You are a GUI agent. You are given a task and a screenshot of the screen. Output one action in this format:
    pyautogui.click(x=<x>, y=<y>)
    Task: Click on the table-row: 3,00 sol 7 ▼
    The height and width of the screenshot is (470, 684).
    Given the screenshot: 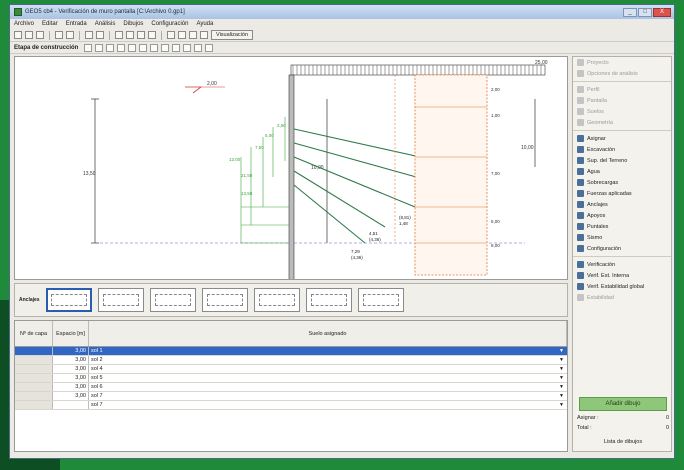 What is the action you would take?
    pyautogui.click(x=291, y=396)
    